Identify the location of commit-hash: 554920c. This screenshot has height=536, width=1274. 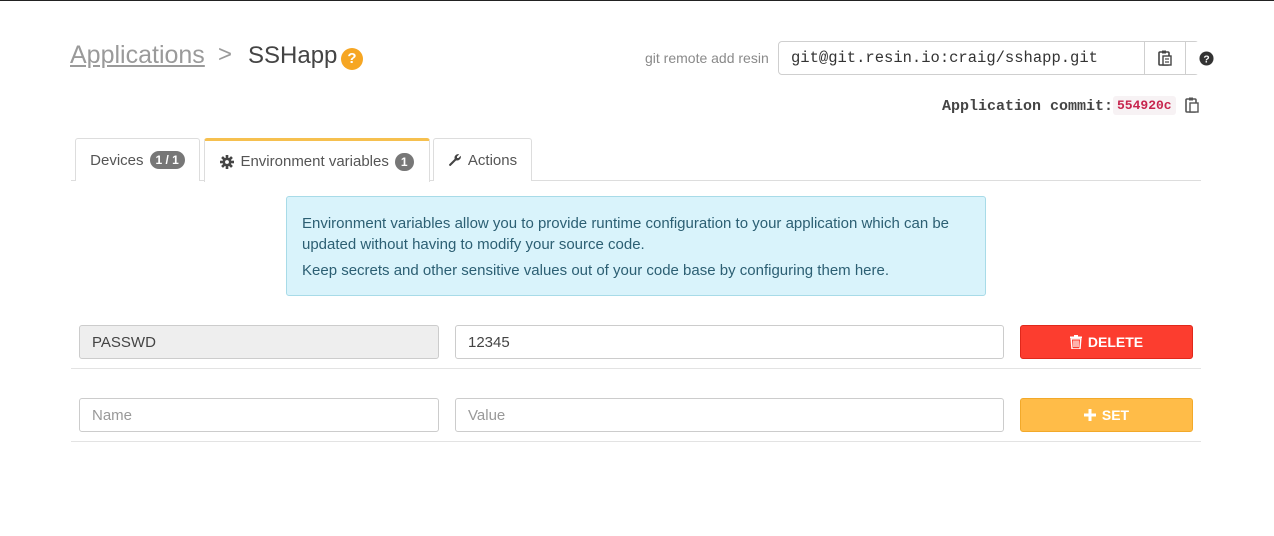
(1144, 105).